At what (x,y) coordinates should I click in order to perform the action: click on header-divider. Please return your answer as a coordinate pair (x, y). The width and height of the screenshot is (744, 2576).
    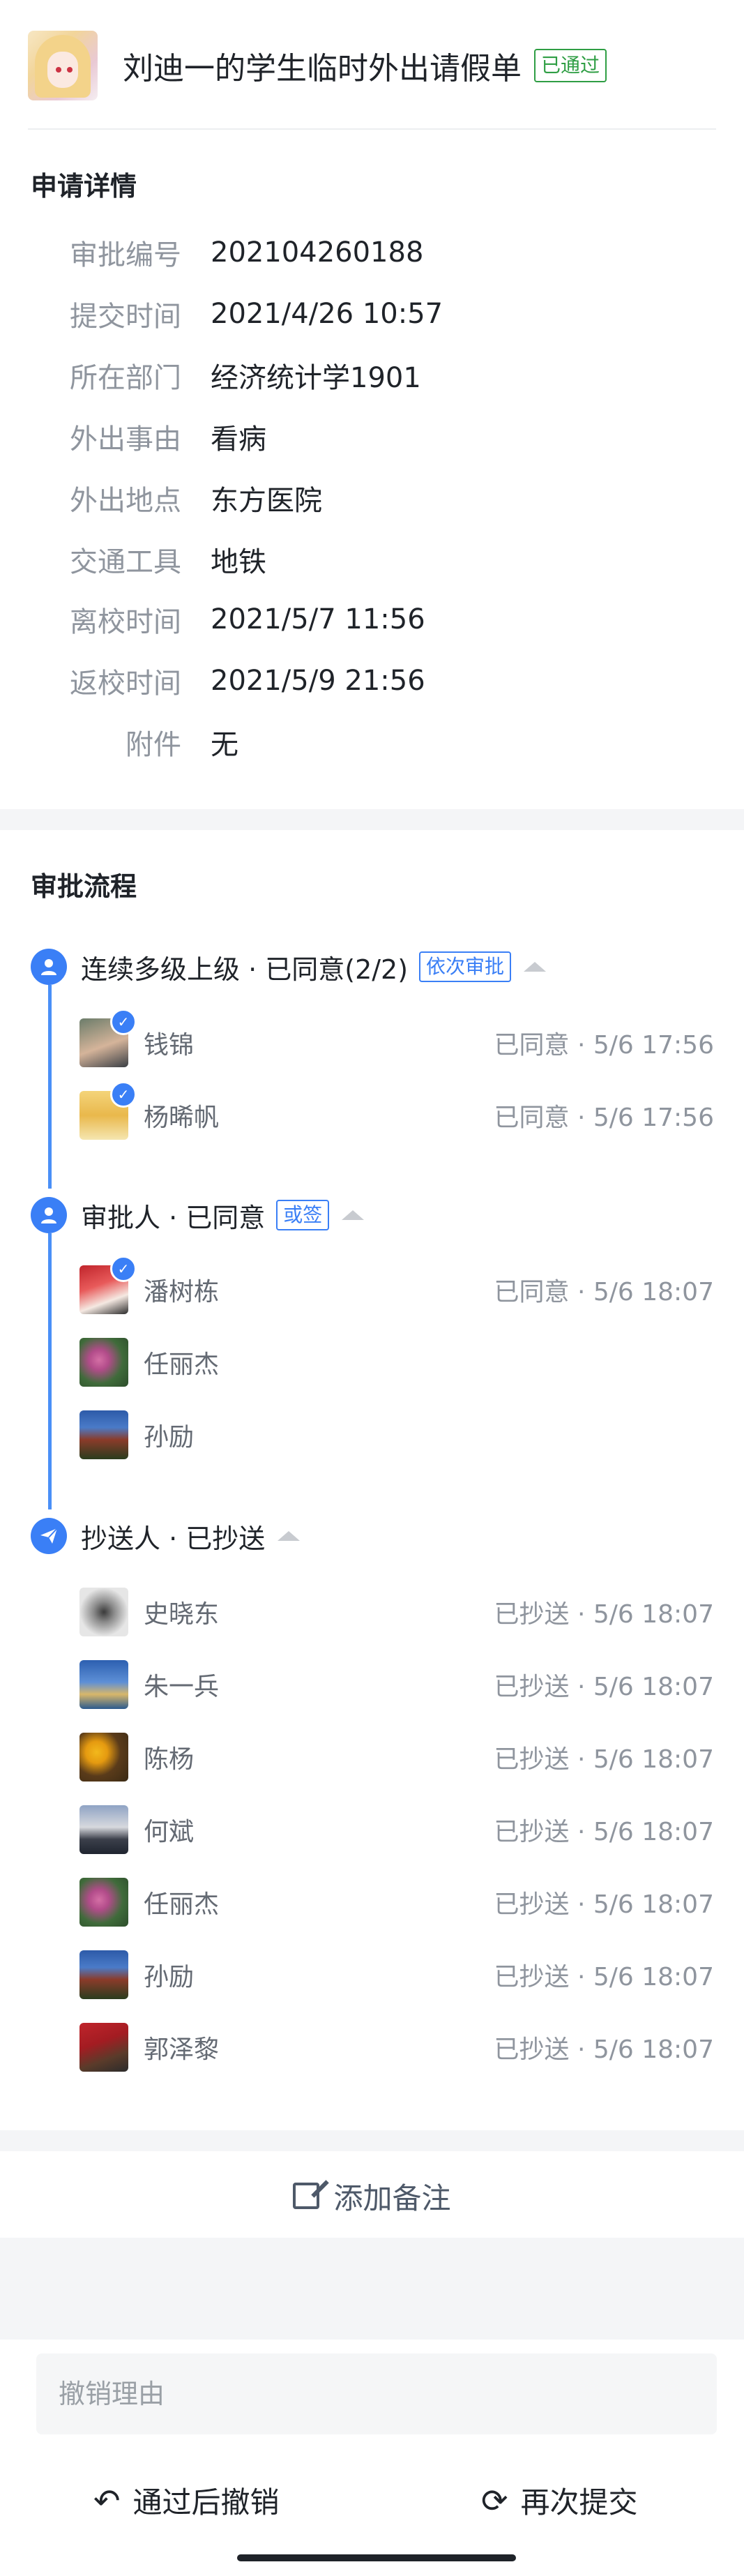
    Looking at the image, I should click on (372, 129).